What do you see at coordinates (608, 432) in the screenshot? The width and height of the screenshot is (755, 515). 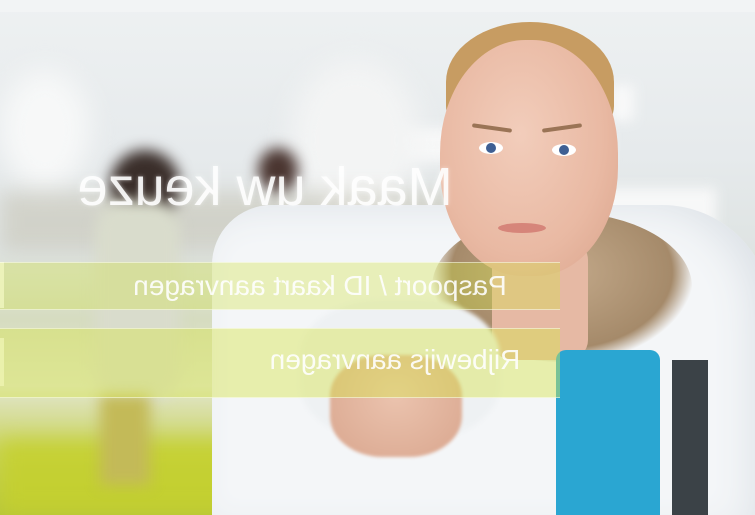 I see `blue-shirt` at bounding box center [608, 432].